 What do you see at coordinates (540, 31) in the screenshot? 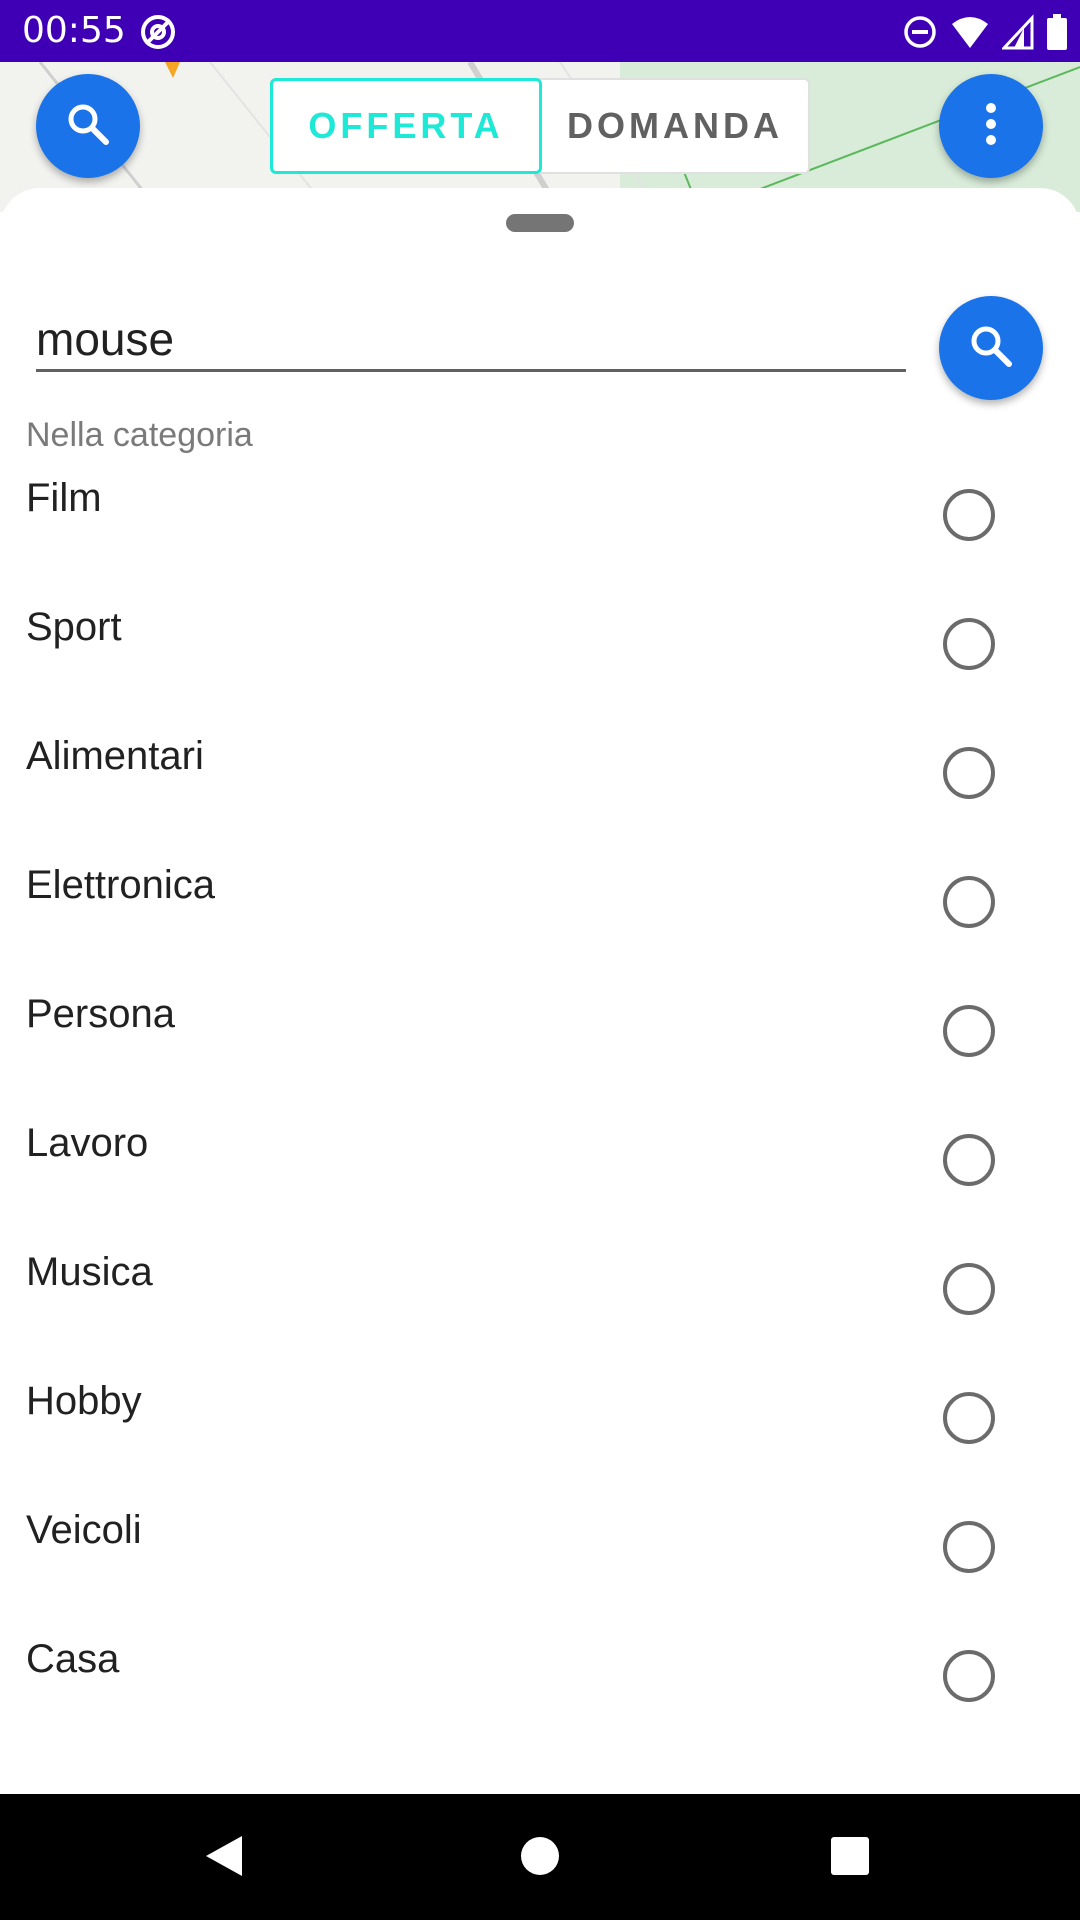
I see `status-bar: 00:55` at bounding box center [540, 31].